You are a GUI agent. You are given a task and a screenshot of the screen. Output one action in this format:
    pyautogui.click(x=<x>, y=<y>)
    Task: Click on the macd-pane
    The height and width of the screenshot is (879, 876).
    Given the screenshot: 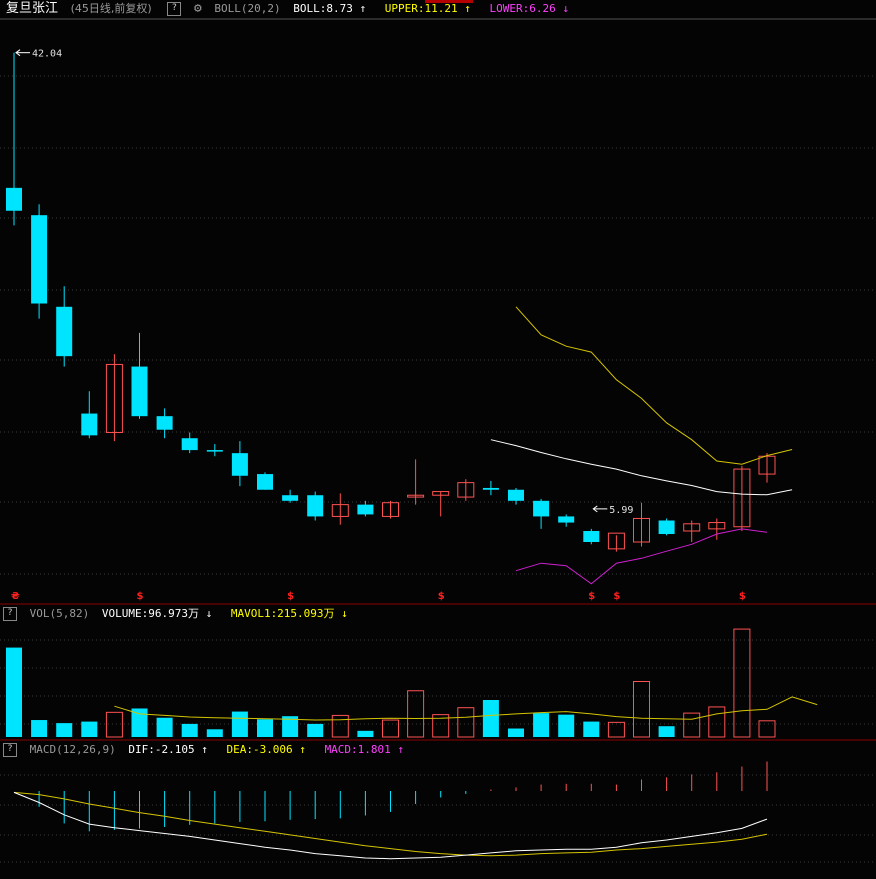 What is the action you would take?
    pyautogui.click(x=390, y=810)
    